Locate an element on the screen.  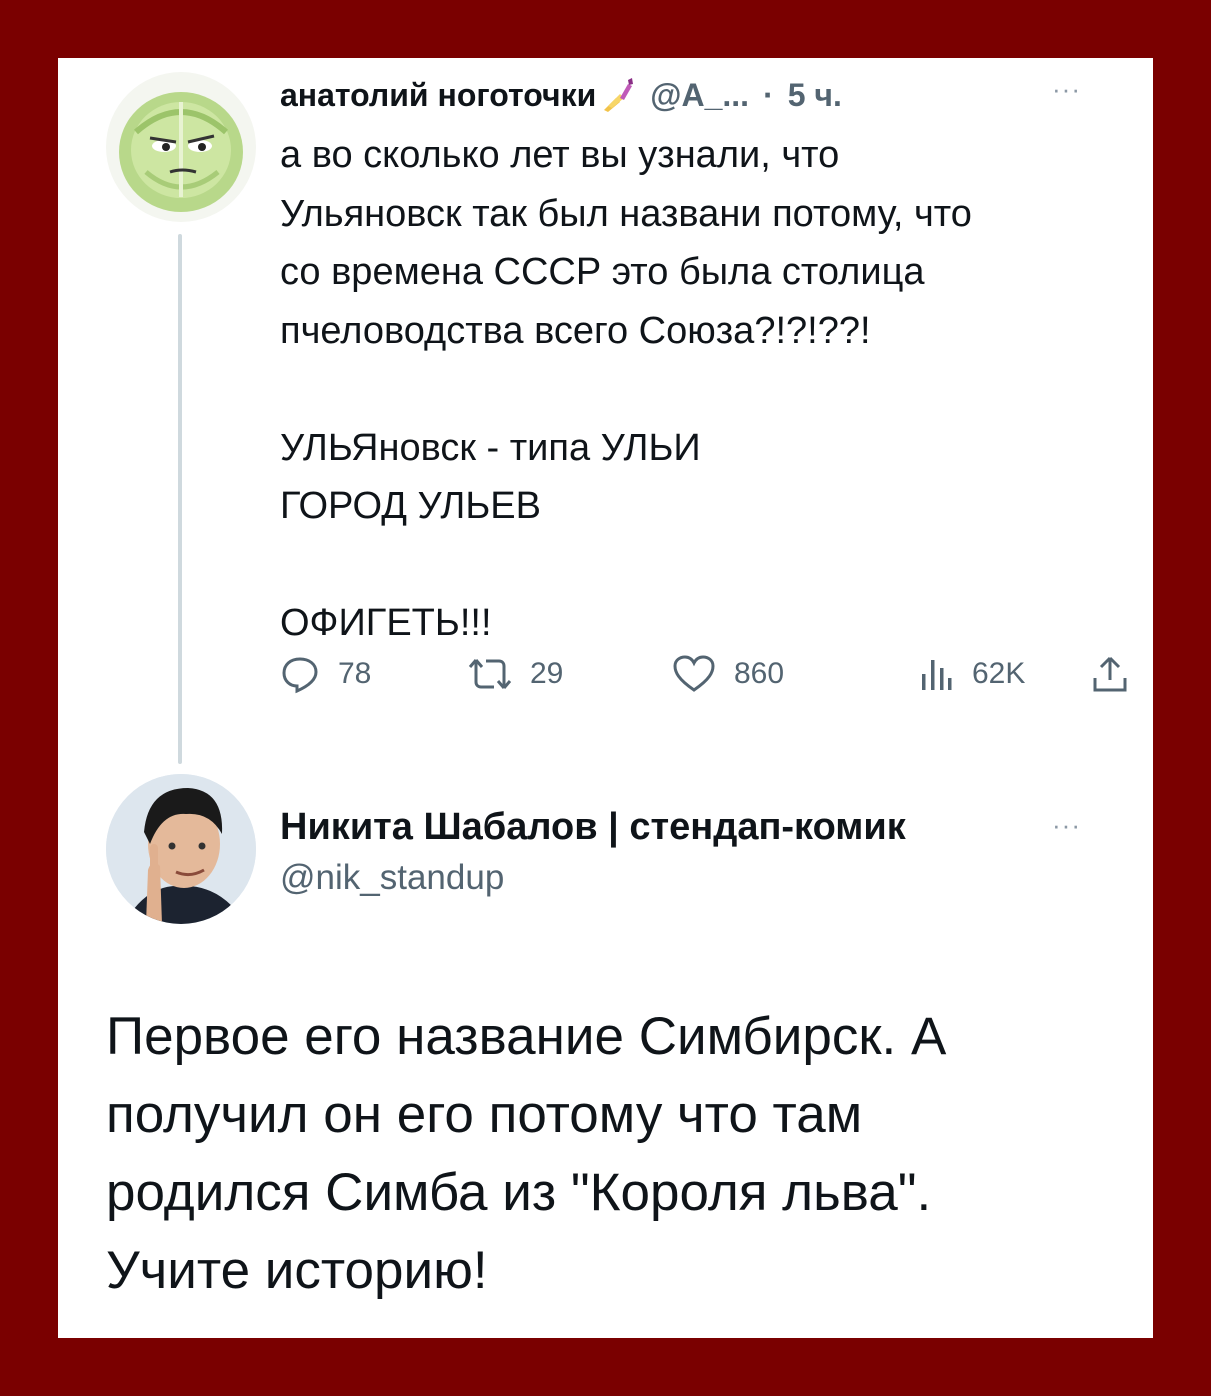
portrait-avatar-image is located at coordinates (181, 849).